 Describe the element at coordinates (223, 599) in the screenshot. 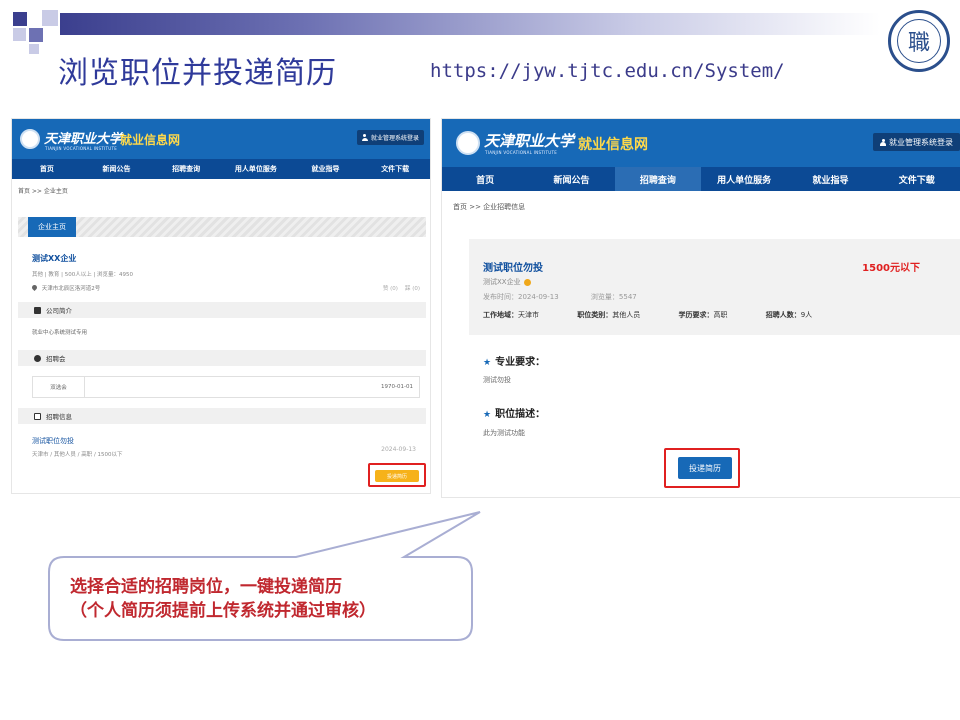

I see `callout-text: 选择合适的招聘岗位，一键投递简历 （个人简历须提前上传系统并通过审核）` at that location.